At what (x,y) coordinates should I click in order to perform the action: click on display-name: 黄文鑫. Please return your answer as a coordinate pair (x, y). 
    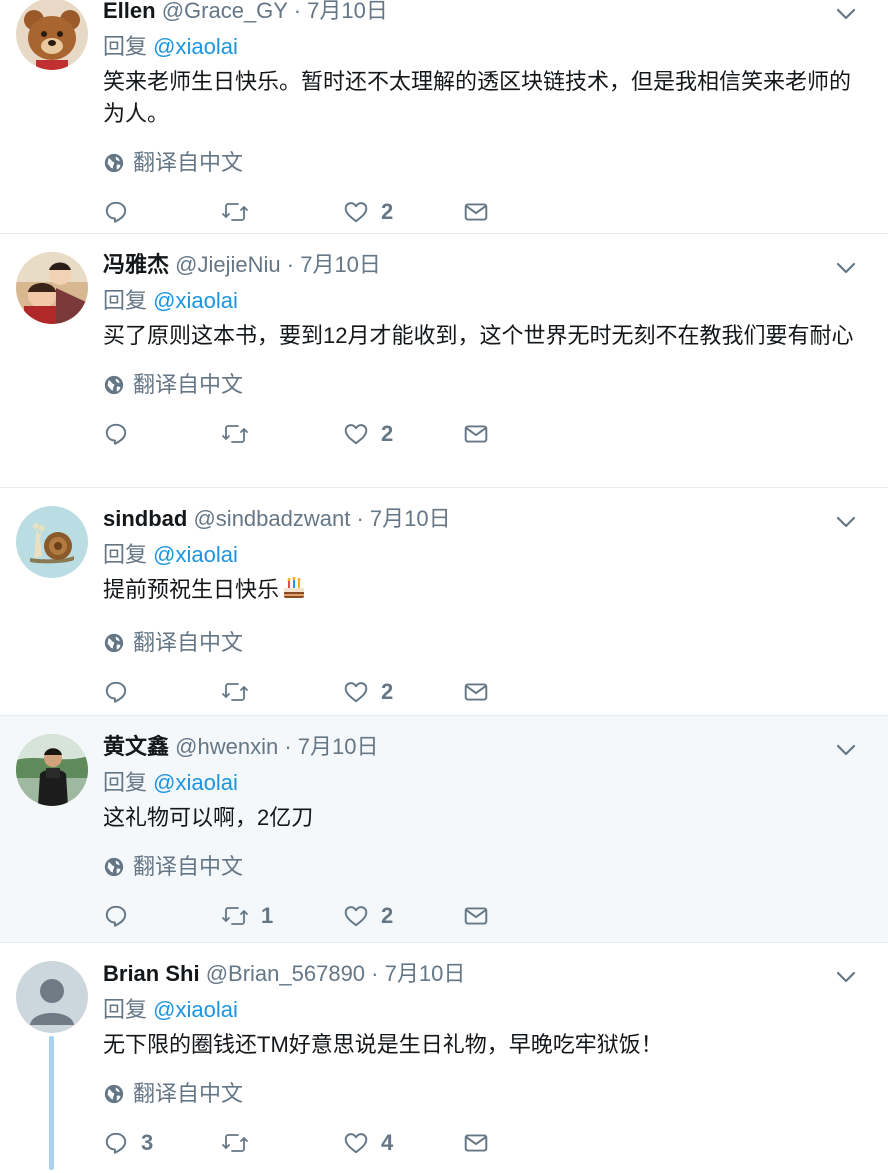
    Looking at the image, I should click on (136, 746).